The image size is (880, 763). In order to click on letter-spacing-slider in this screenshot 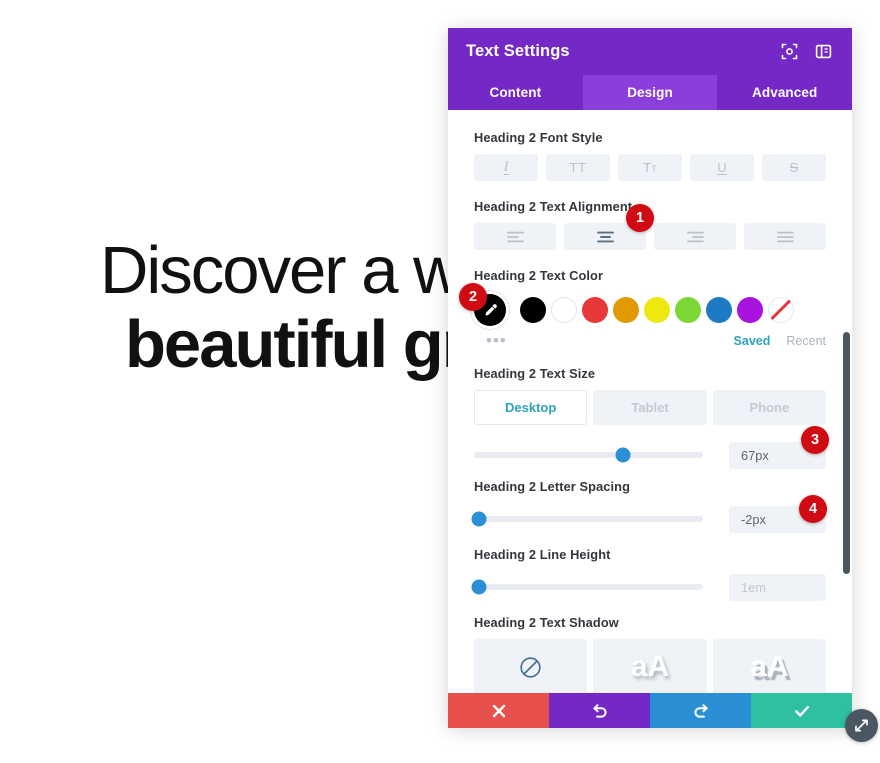, I will do `click(587, 519)`.